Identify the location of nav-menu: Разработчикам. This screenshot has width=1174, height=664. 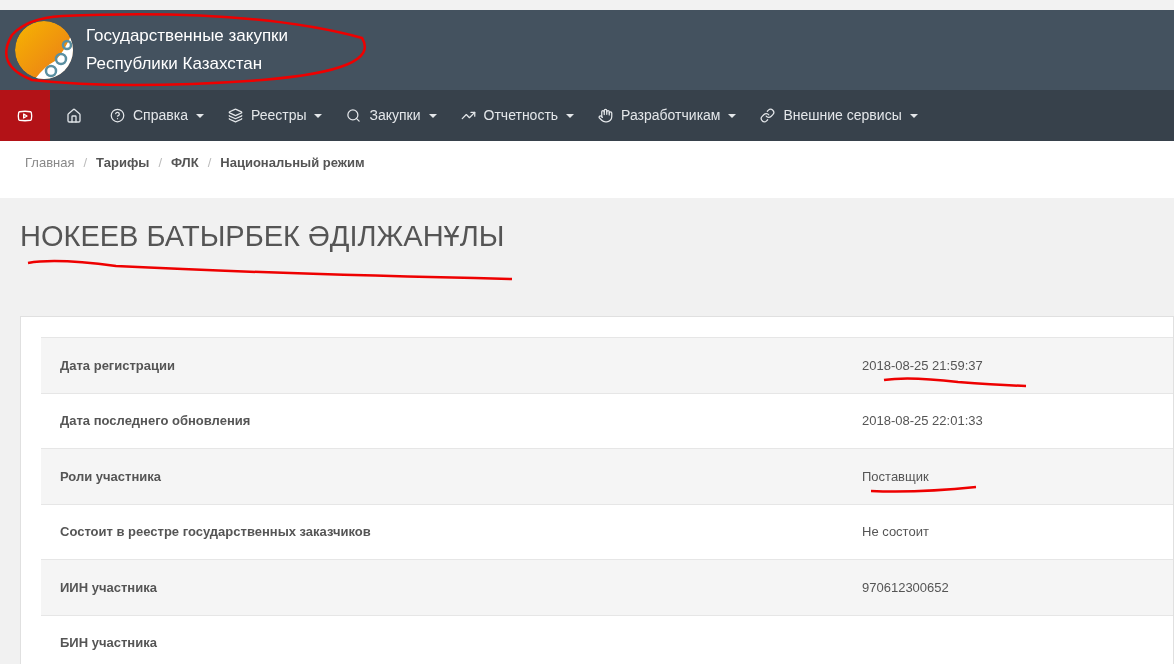
(667, 115).